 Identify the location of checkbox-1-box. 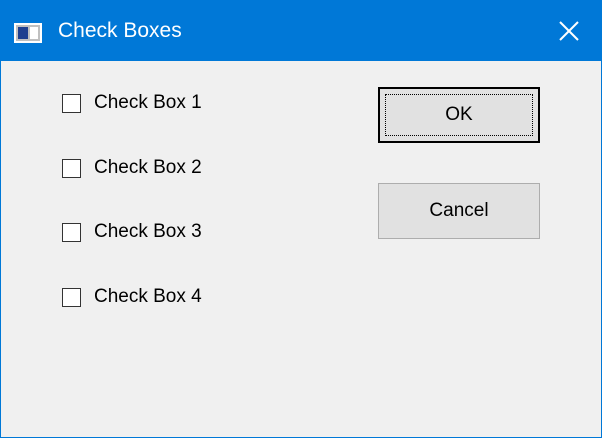
(71, 103).